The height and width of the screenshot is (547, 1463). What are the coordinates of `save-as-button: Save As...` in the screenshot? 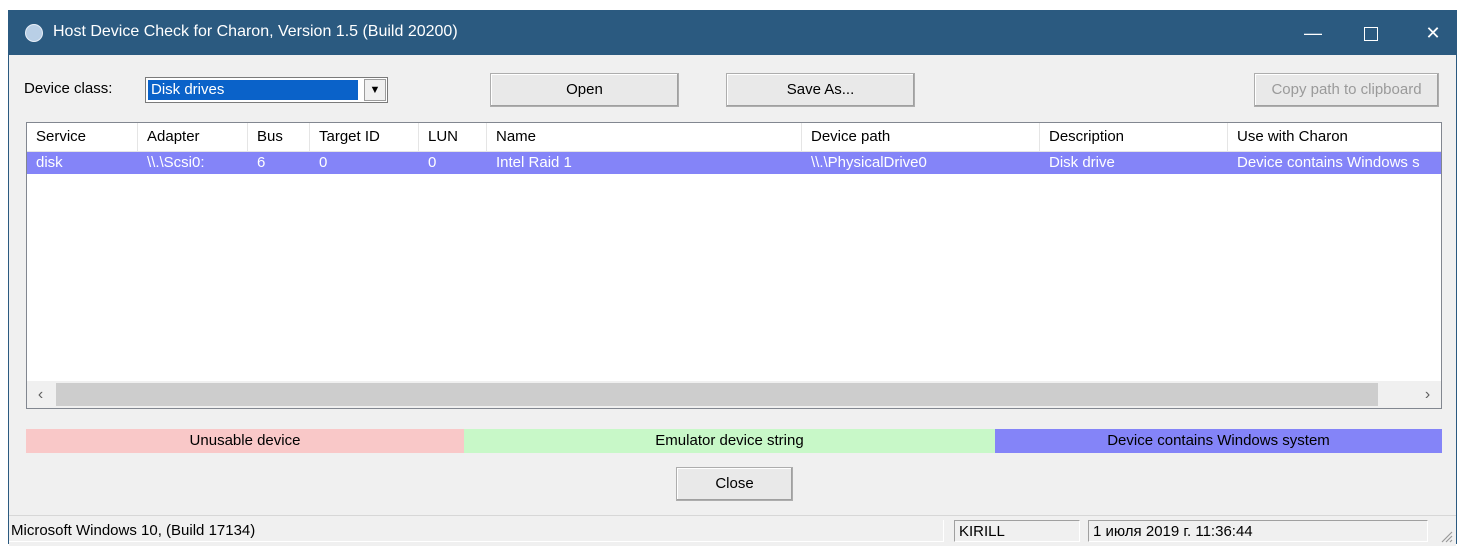 It's located at (820, 90).